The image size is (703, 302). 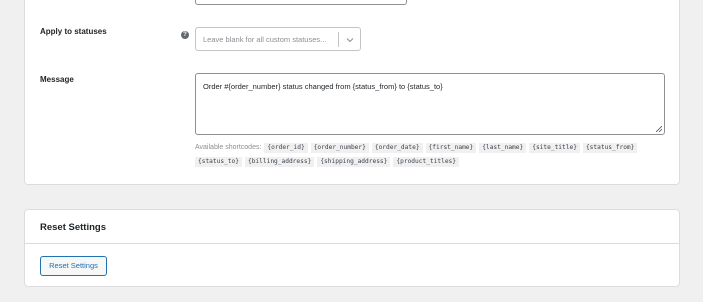 I want to click on shortcode: {site_title}, so click(x=554, y=148).